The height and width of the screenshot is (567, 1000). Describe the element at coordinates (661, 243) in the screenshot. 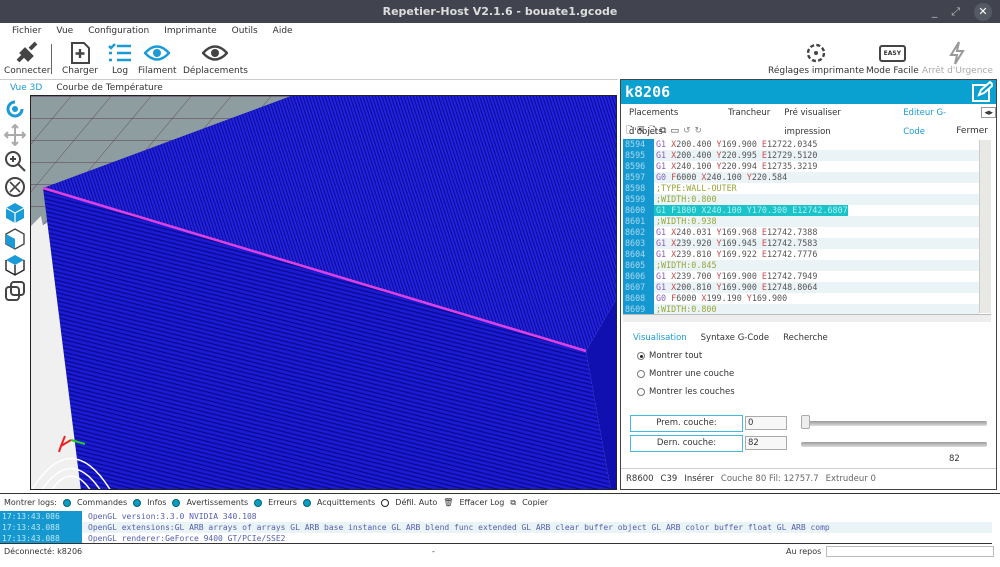

I see `command-token: G1` at that location.